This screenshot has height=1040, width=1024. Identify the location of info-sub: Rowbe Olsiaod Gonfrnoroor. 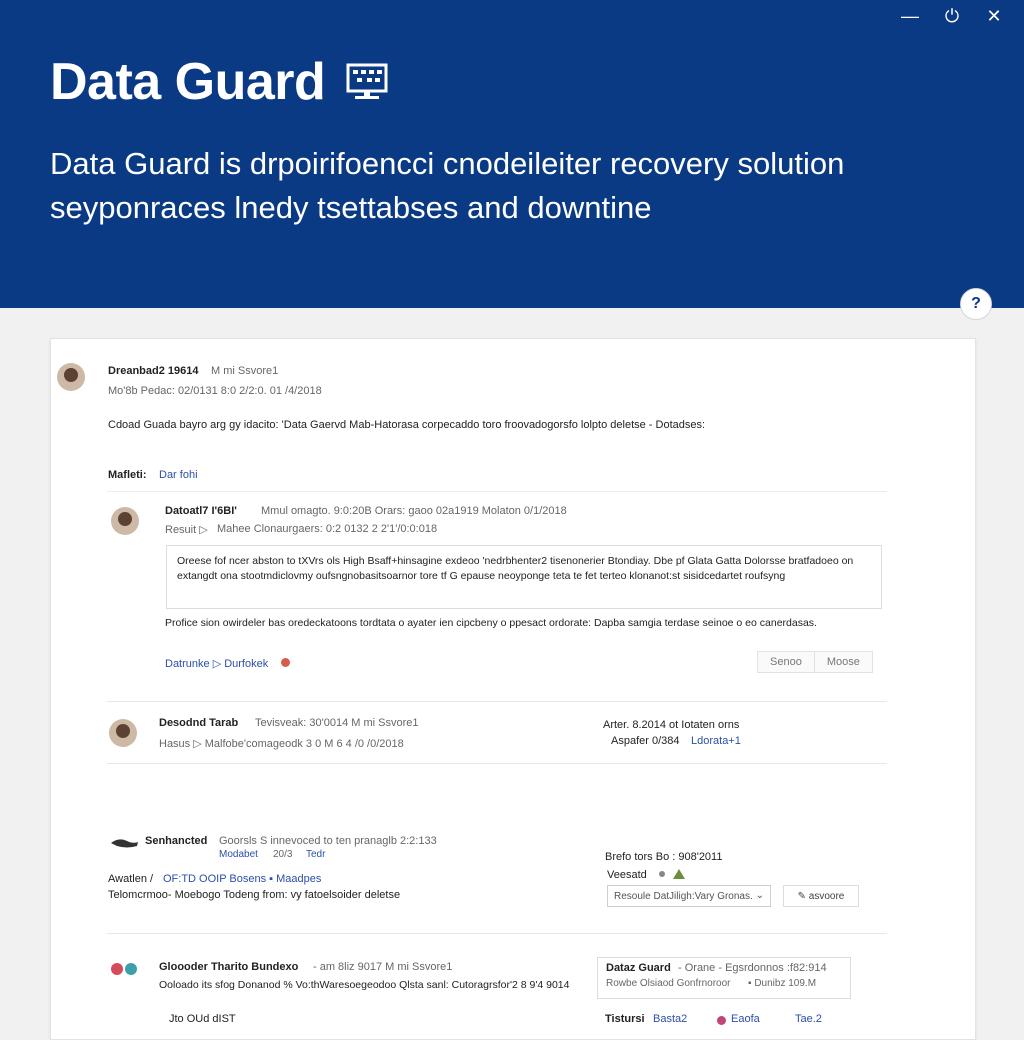
(668, 983).